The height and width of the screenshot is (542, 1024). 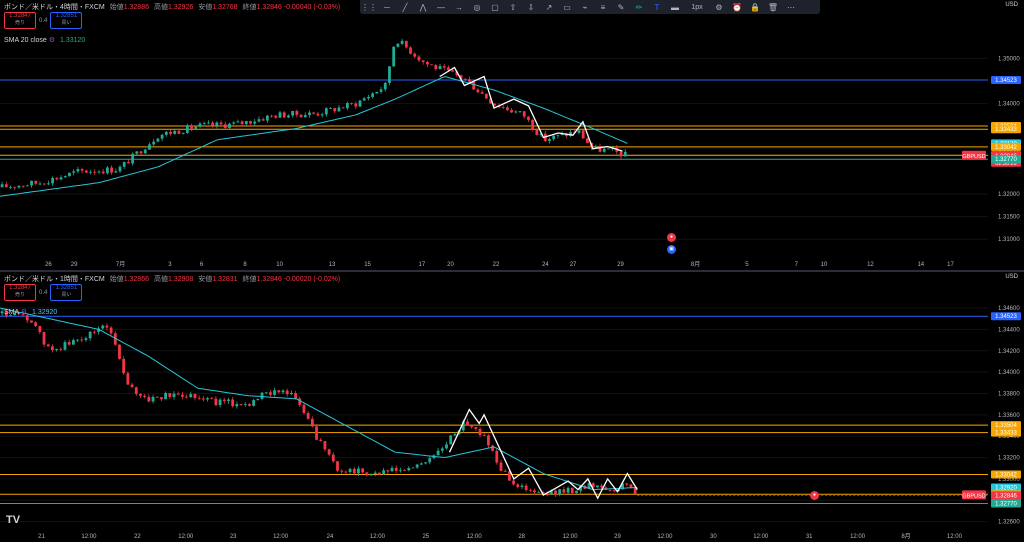 What do you see at coordinates (747, 265) in the screenshot?
I see `x-tick-label: 5` at bounding box center [747, 265].